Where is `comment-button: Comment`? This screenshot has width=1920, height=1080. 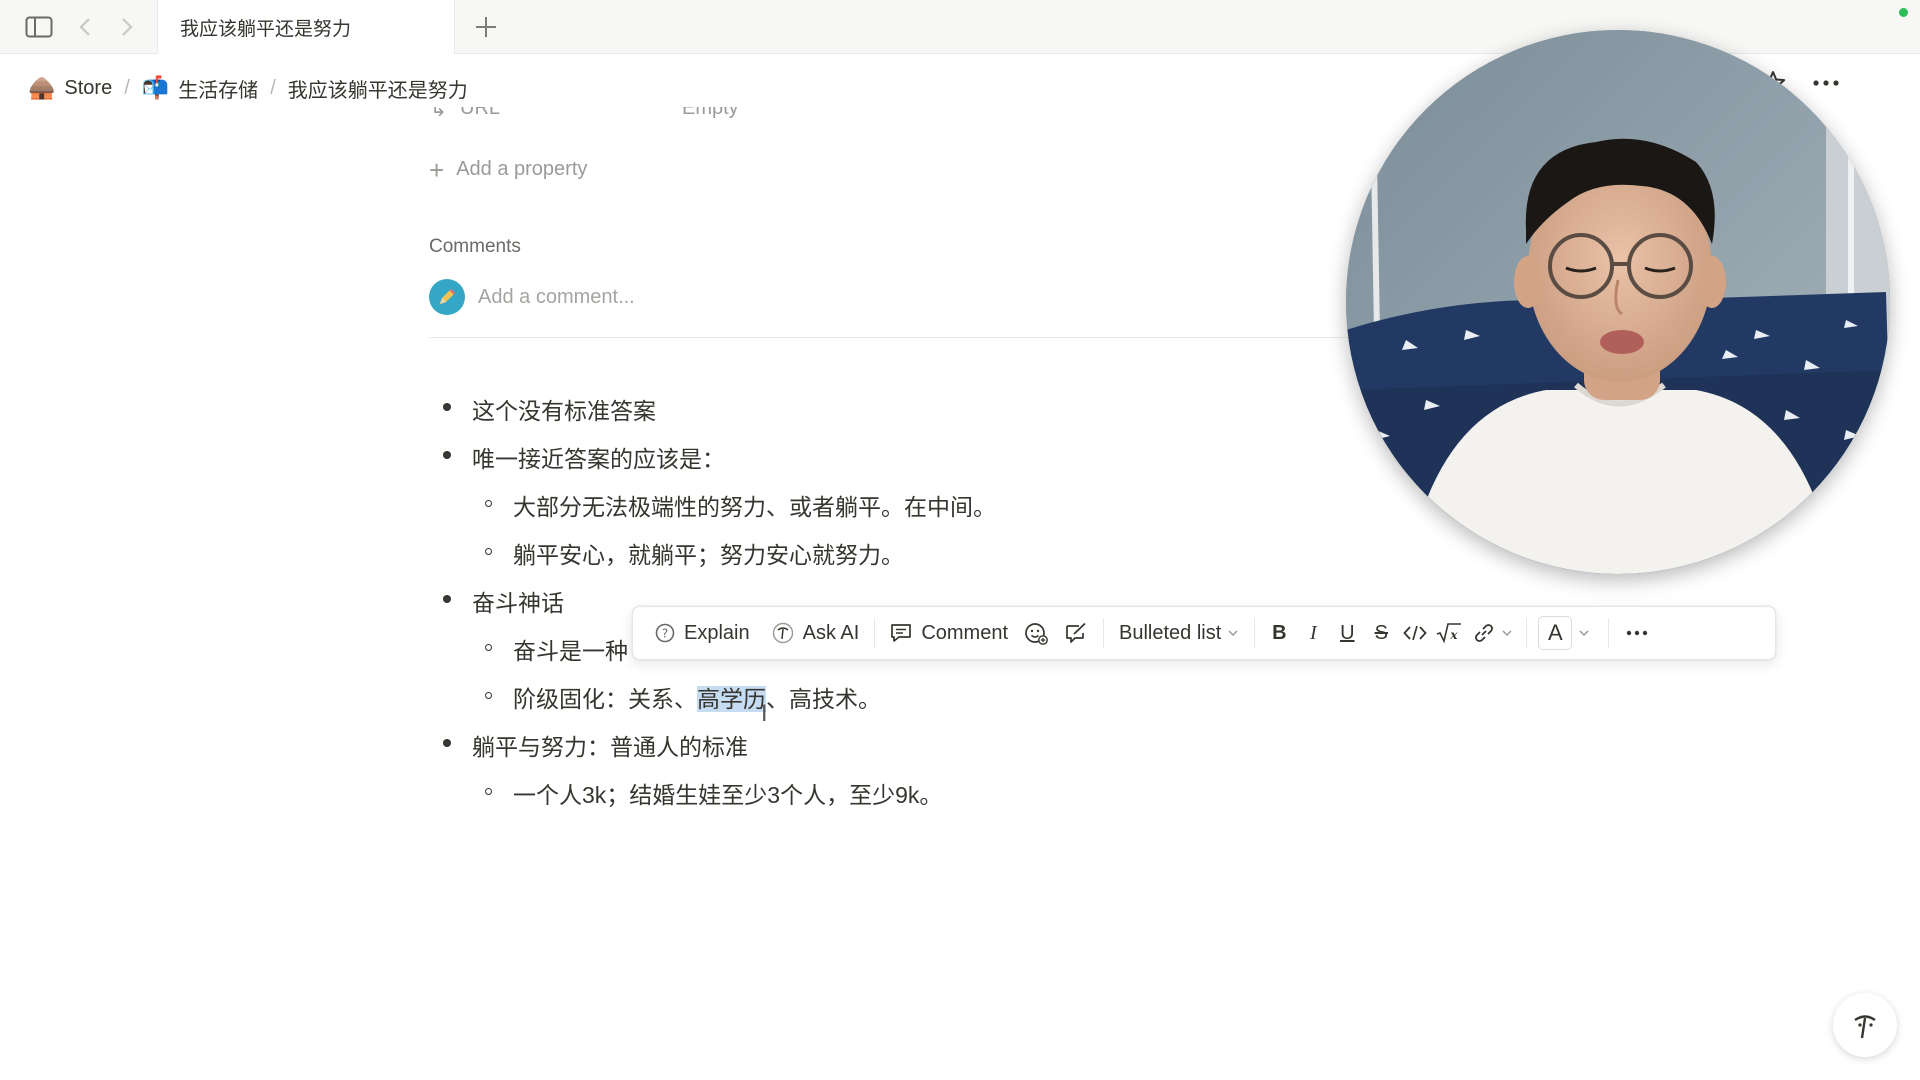
comment-button: Comment is located at coordinates (949, 633).